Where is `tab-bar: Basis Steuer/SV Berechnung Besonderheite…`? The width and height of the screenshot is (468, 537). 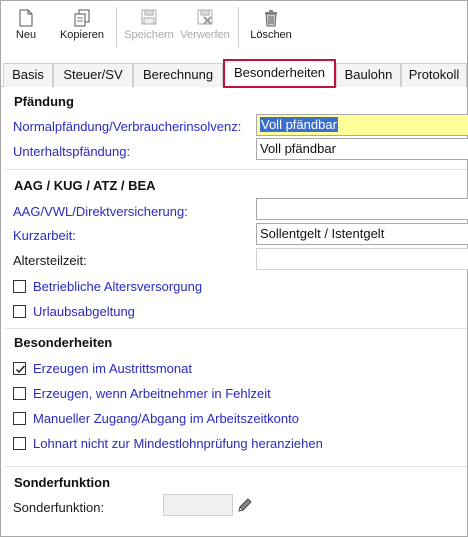 tab-bar: Basis Steuer/SV Berechnung Besonderheite… is located at coordinates (234, 72).